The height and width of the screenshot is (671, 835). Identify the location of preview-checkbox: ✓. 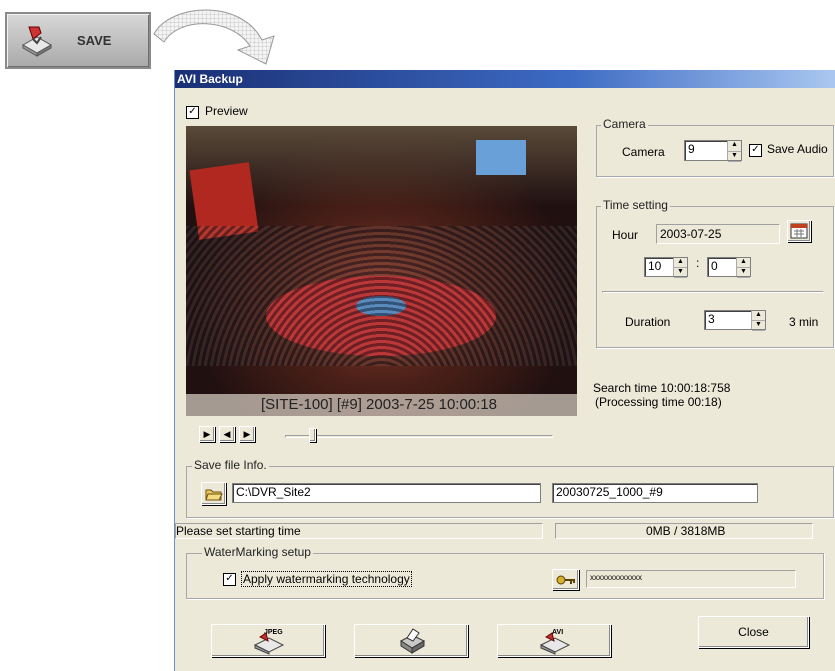
(192, 112).